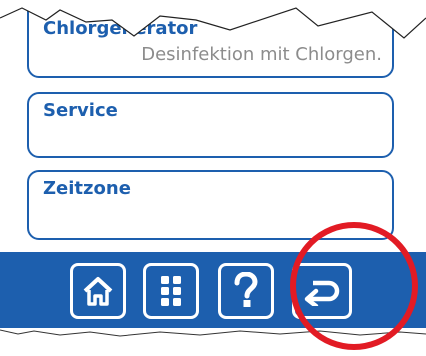  I want to click on torn-edge-bottom, so click(213, 342).